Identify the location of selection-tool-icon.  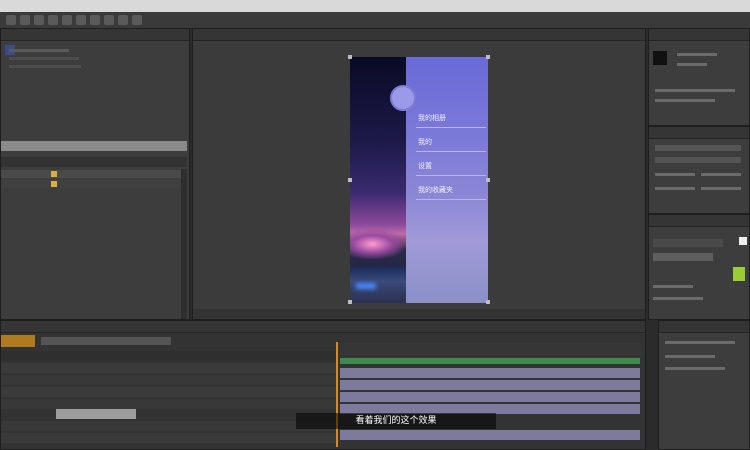
(11, 20).